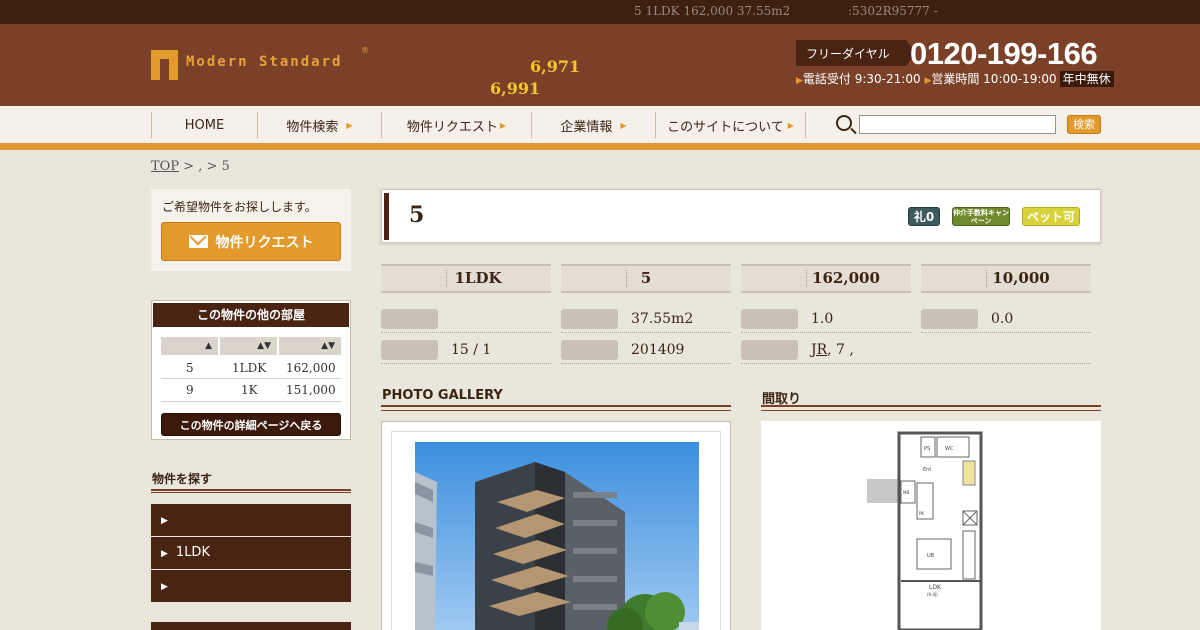 This screenshot has width=1200, height=630. What do you see at coordinates (442, 395) in the screenshot?
I see `photo-gallery-title: PHOTO GALLERY` at bounding box center [442, 395].